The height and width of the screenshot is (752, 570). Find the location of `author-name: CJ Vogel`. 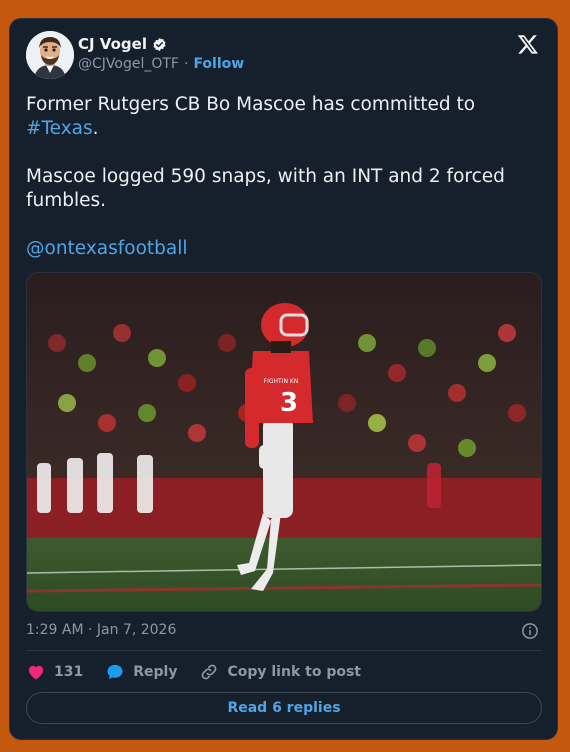

author-name: CJ Vogel is located at coordinates (112, 44).